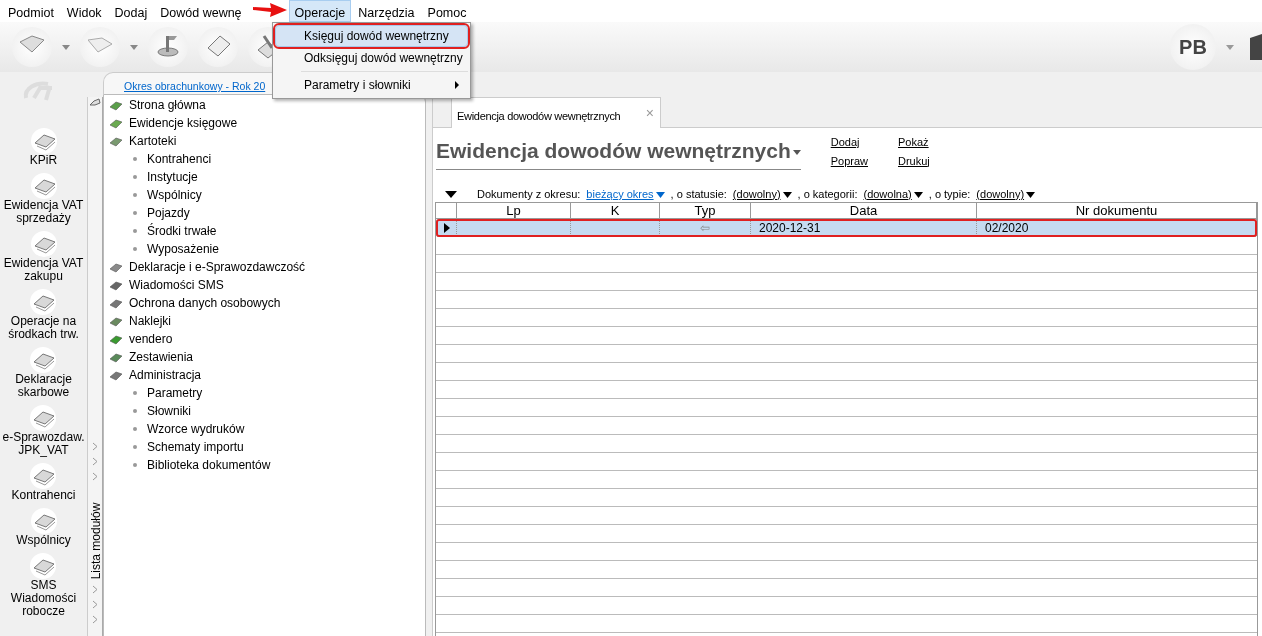 The image size is (1262, 636). I want to click on module-label: Operacje na środkach trw., so click(43, 328).